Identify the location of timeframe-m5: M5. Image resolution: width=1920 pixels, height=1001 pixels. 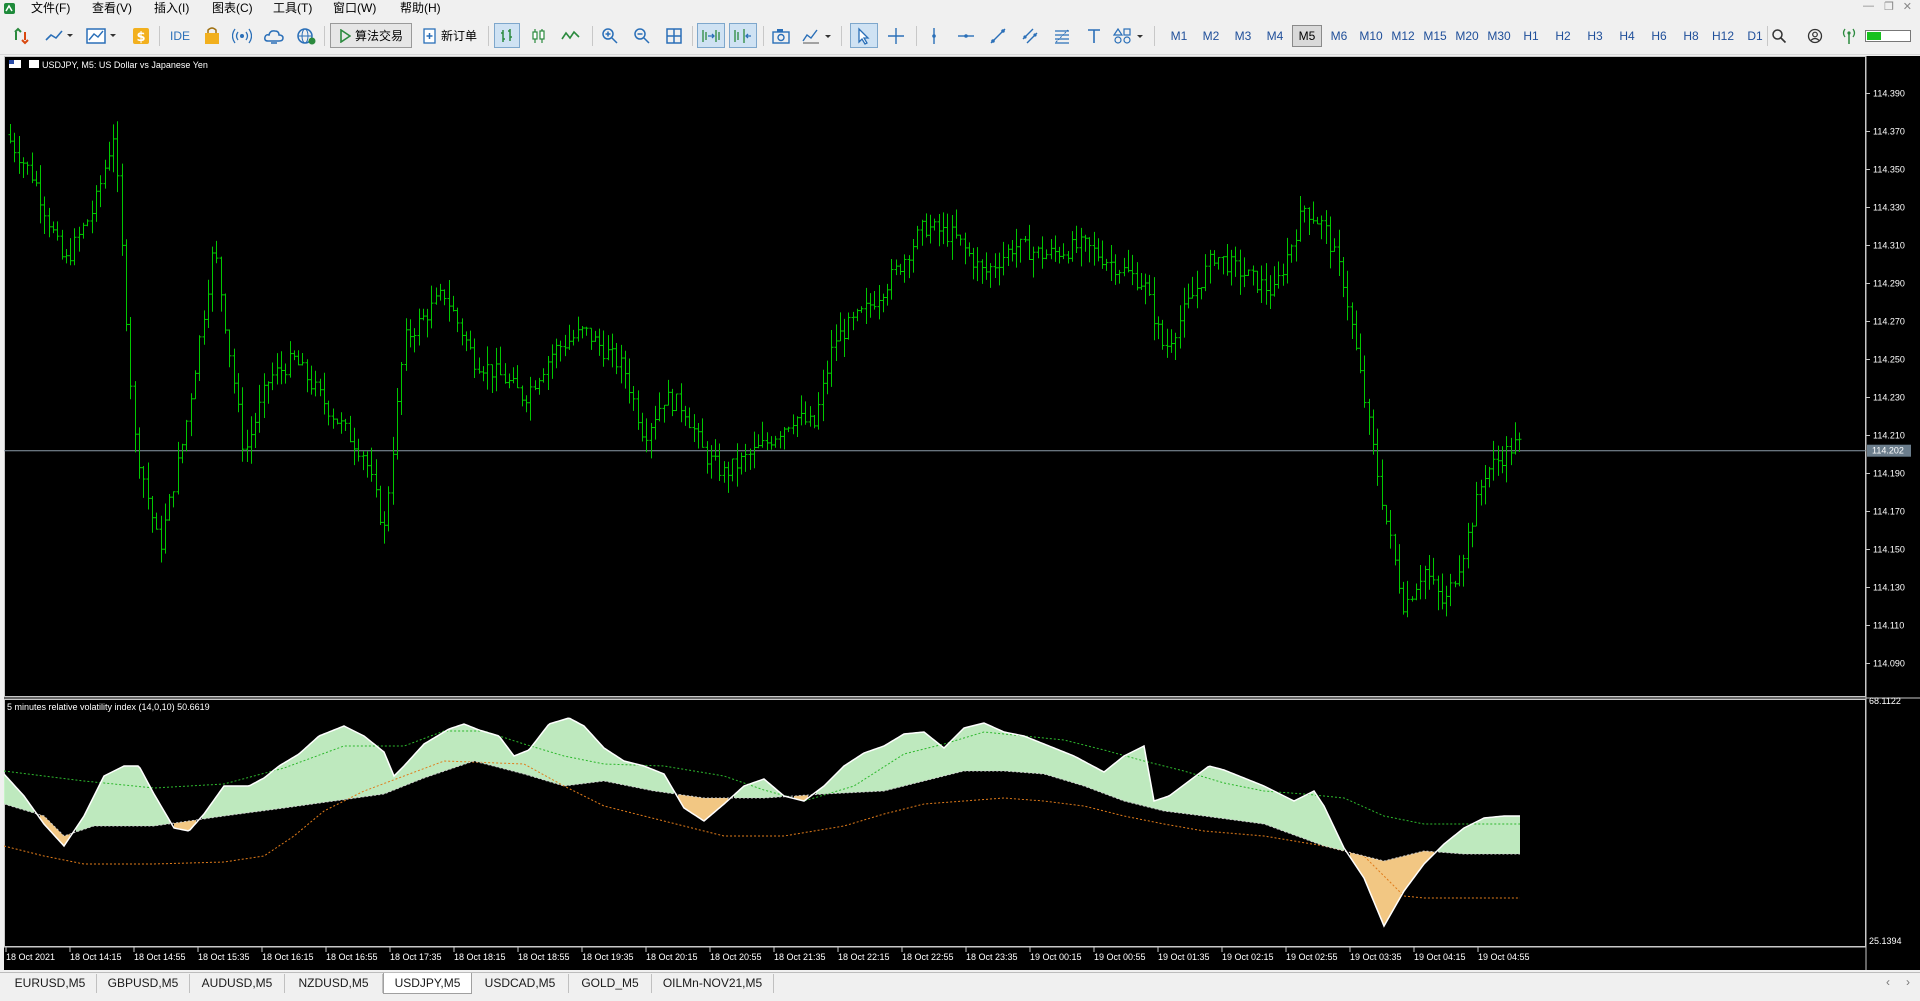
(1307, 36).